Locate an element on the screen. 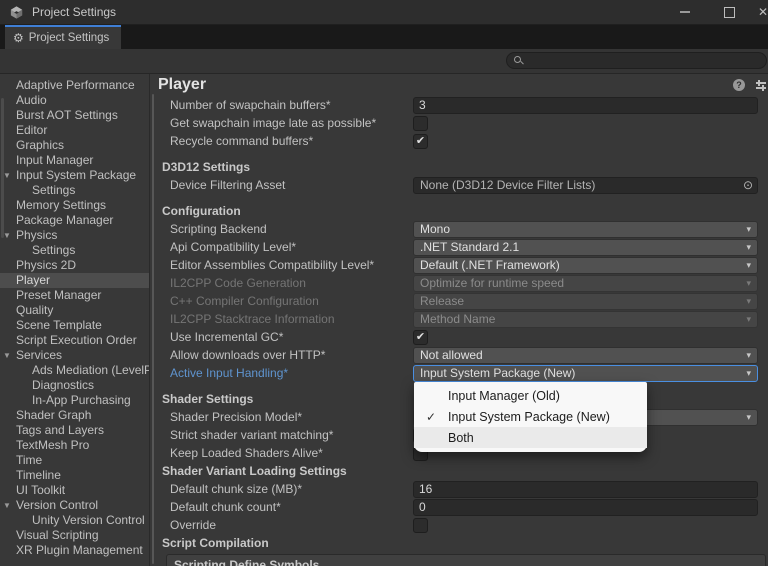 The height and width of the screenshot is (566, 768). popup-item-label: Input System Package (New) is located at coordinates (529, 416).